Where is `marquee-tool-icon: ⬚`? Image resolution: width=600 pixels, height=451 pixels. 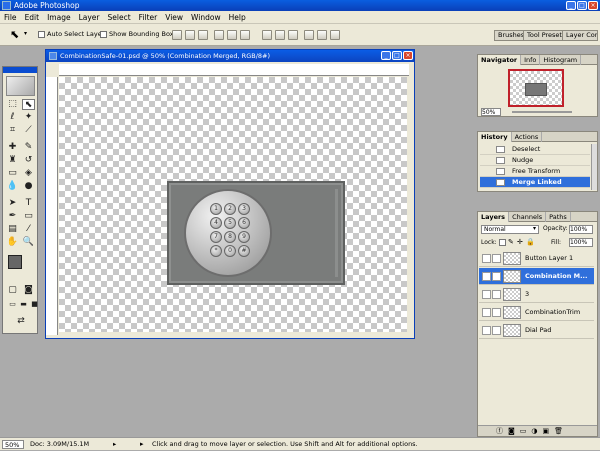 marquee-tool-icon: ⬚ is located at coordinates (12, 104).